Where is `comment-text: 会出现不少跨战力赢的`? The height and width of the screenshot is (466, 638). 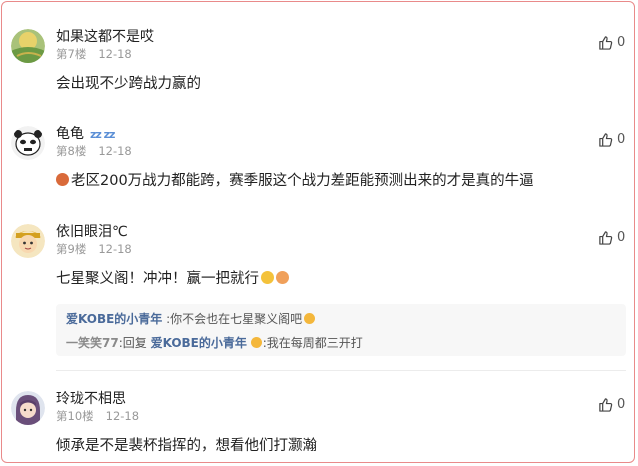
comment-text: 会出现不少跨战力赢的 is located at coordinates (128, 84).